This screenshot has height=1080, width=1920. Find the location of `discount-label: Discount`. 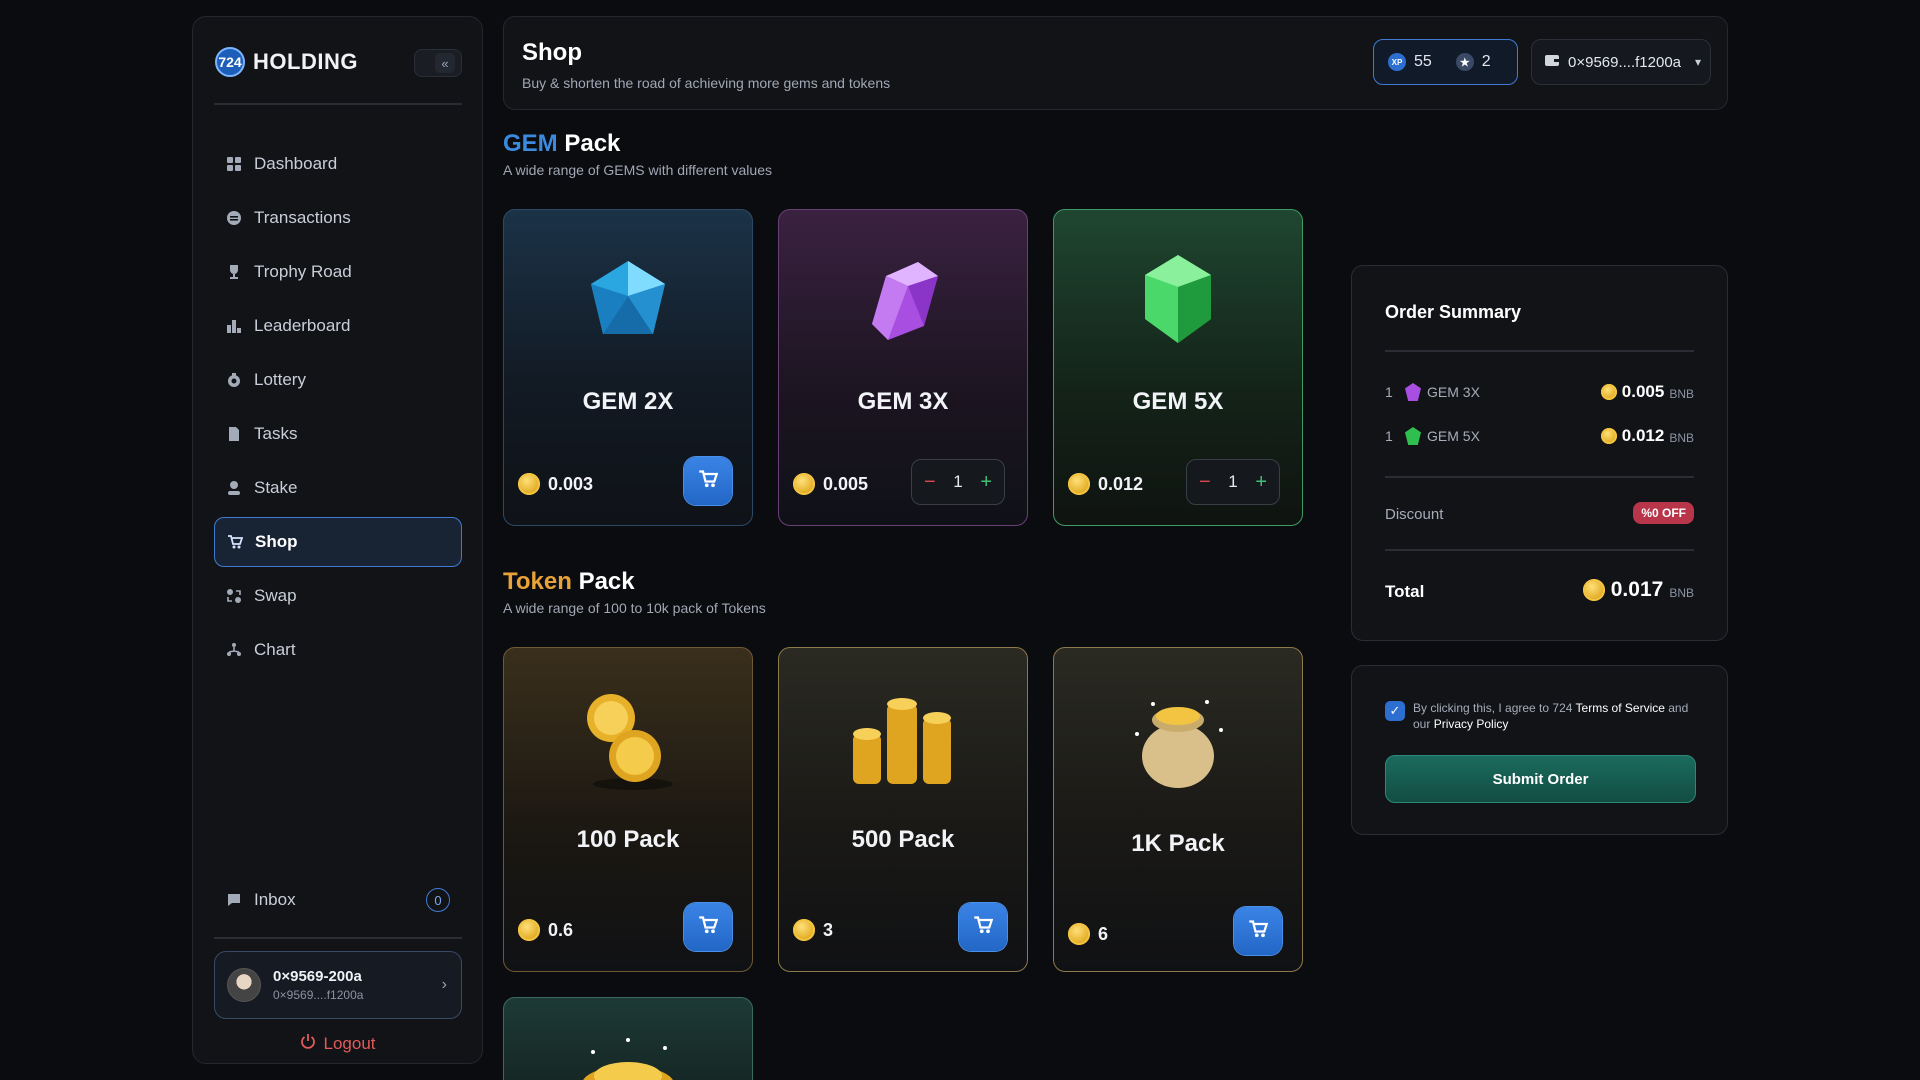

discount-label: Discount is located at coordinates (1414, 514).